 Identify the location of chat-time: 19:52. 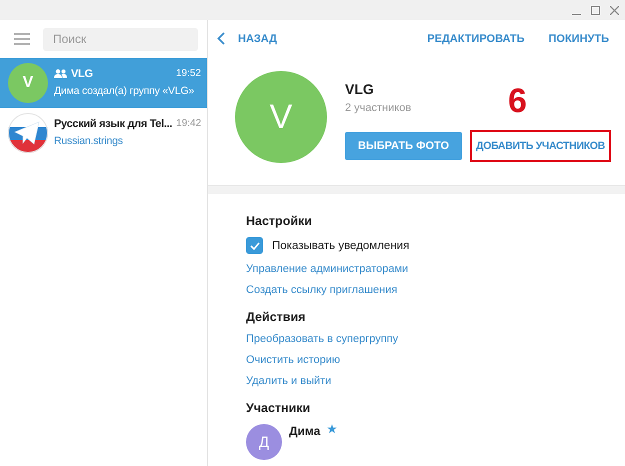
(188, 74).